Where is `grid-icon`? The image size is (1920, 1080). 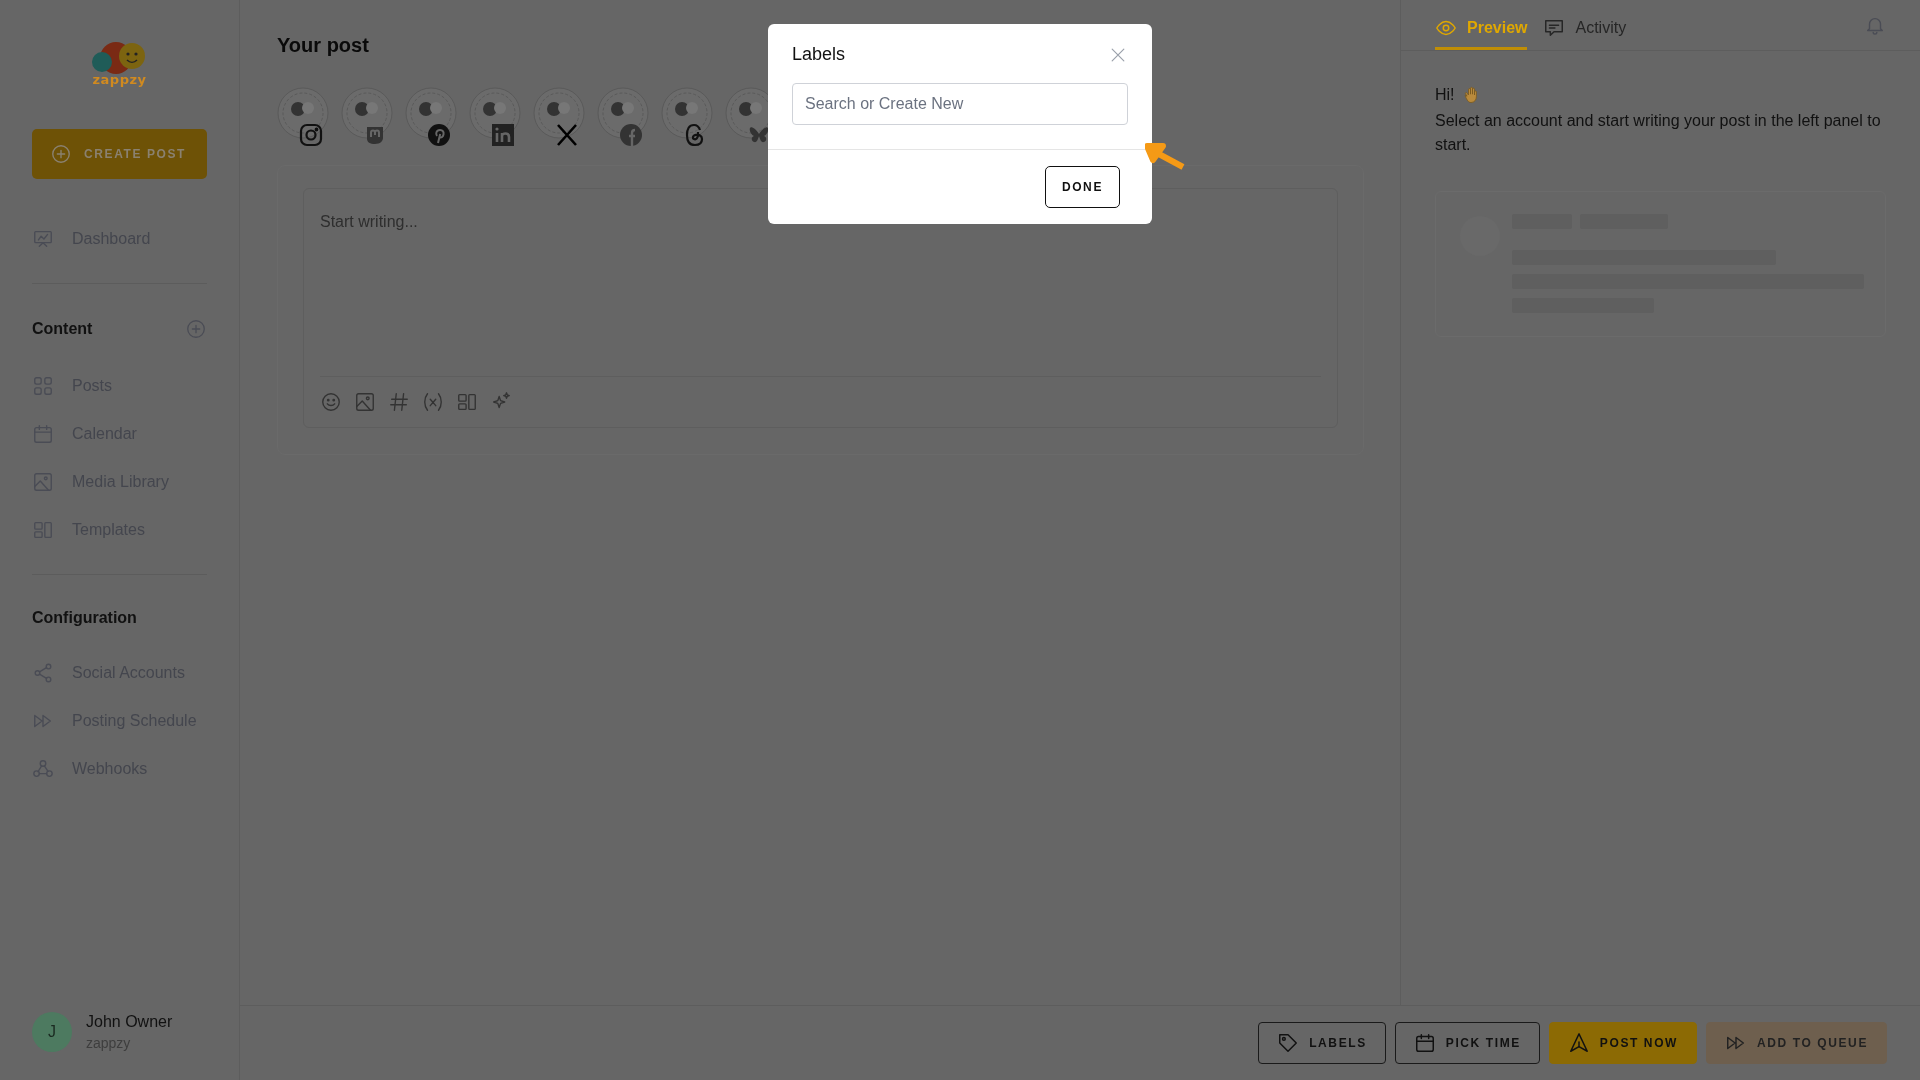 grid-icon is located at coordinates (43, 386).